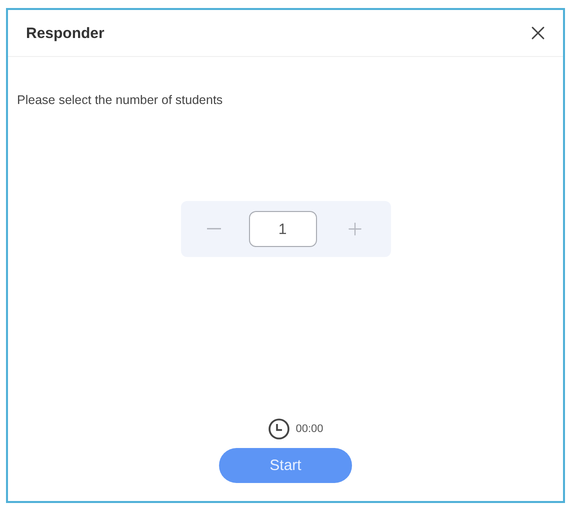 The height and width of the screenshot is (507, 571). What do you see at coordinates (120, 100) in the screenshot?
I see `prompt-text: Please select the number of students` at bounding box center [120, 100].